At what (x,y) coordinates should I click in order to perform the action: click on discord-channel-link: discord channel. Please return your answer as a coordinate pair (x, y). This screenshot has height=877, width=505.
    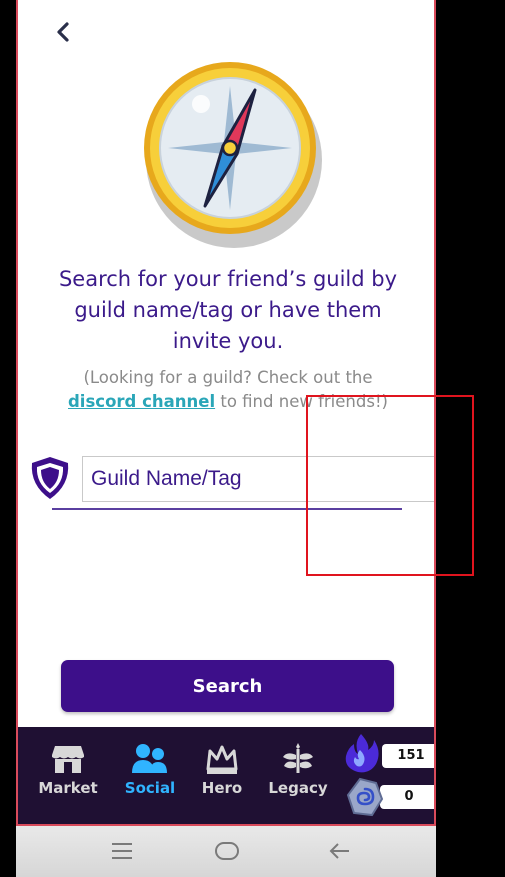
    Looking at the image, I should click on (141, 401).